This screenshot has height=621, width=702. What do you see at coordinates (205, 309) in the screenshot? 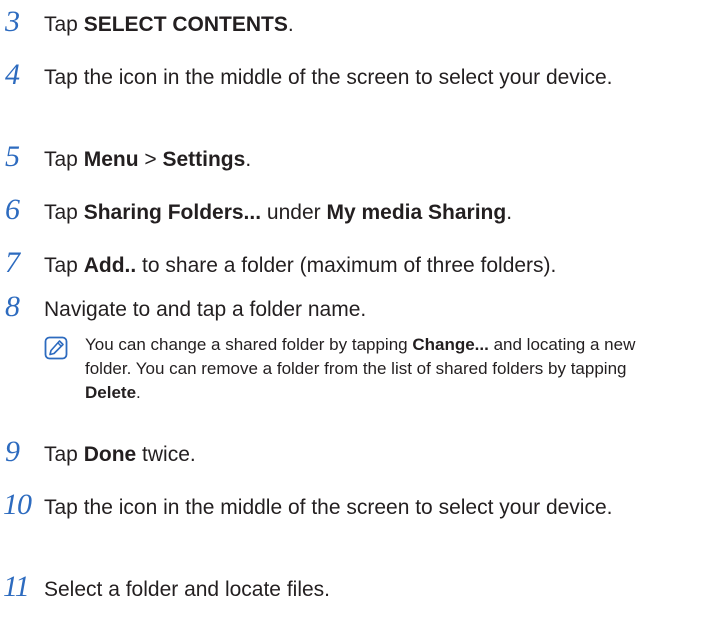
I see `step-text: Navigate to and tap a folder name.` at bounding box center [205, 309].